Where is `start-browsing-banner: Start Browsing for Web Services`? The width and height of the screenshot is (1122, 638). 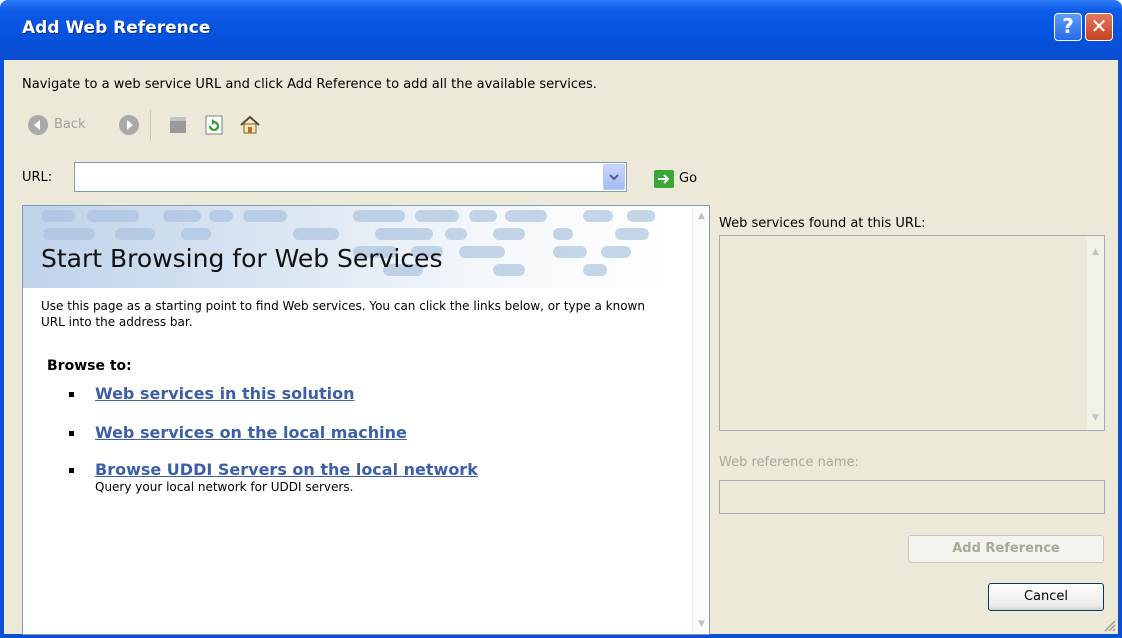 start-browsing-banner: Start Browsing for Web Services is located at coordinates (349, 247).